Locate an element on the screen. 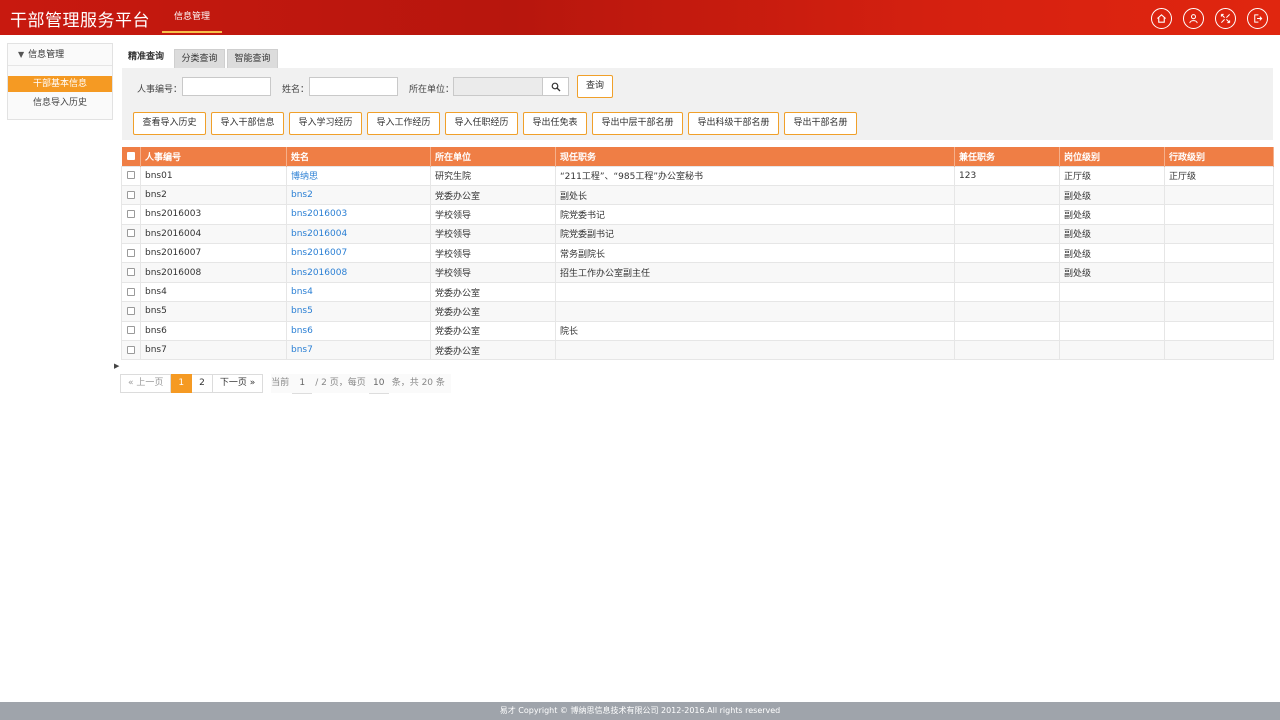 Image resolution: width=1280 pixels, height=720 pixels. tab-category-query: 分类查询 is located at coordinates (199, 58).